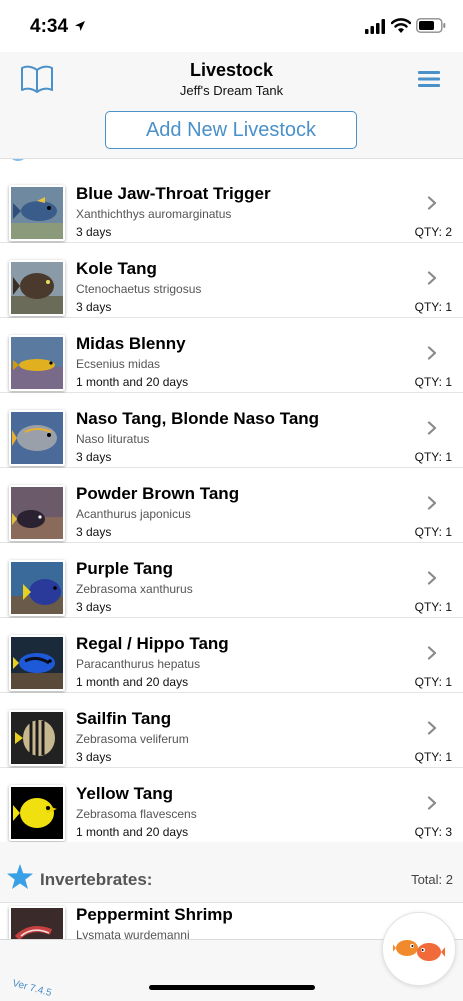 The image size is (463, 1001). What do you see at coordinates (231, 26) in the screenshot?
I see `status-bar: 4:34` at bounding box center [231, 26].